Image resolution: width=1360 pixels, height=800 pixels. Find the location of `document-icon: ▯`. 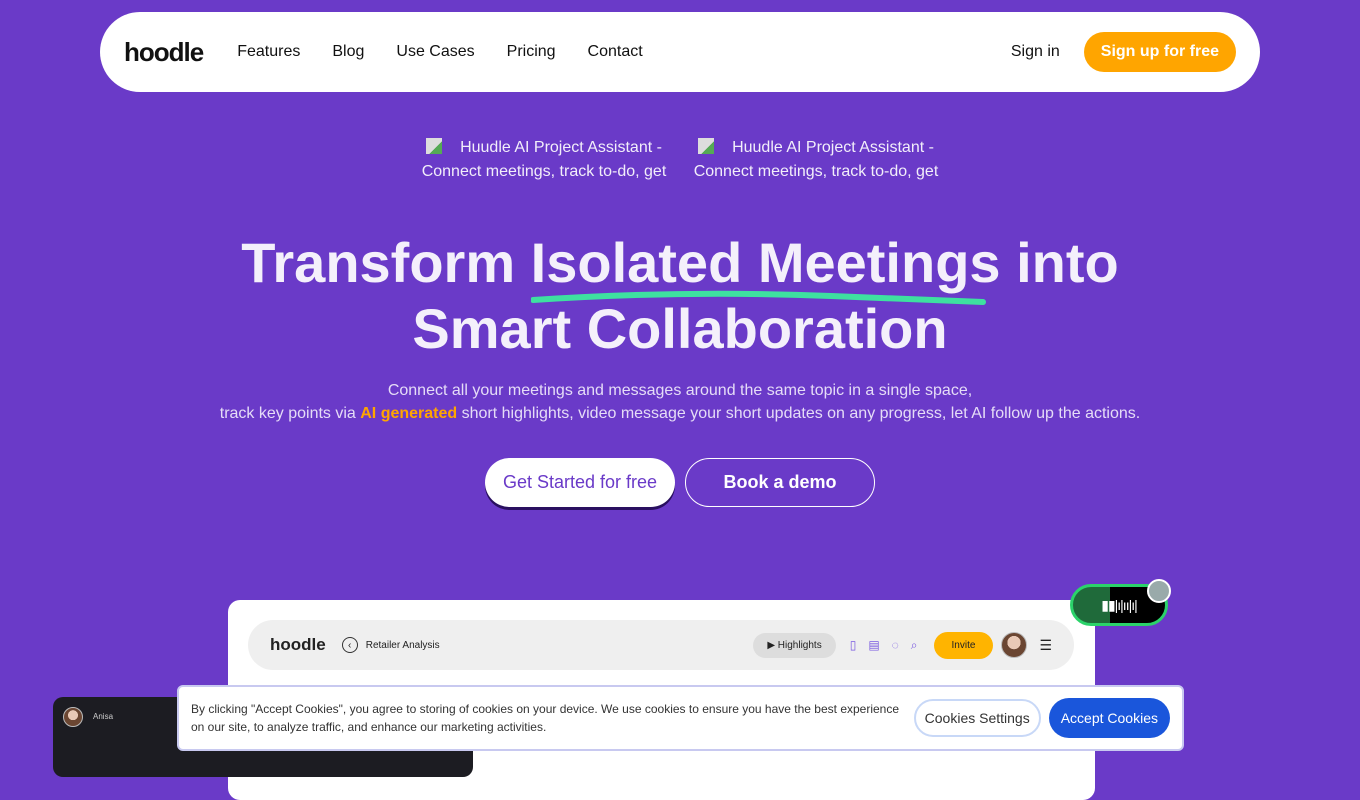

document-icon: ▯ is located at coordinates (853, 645).